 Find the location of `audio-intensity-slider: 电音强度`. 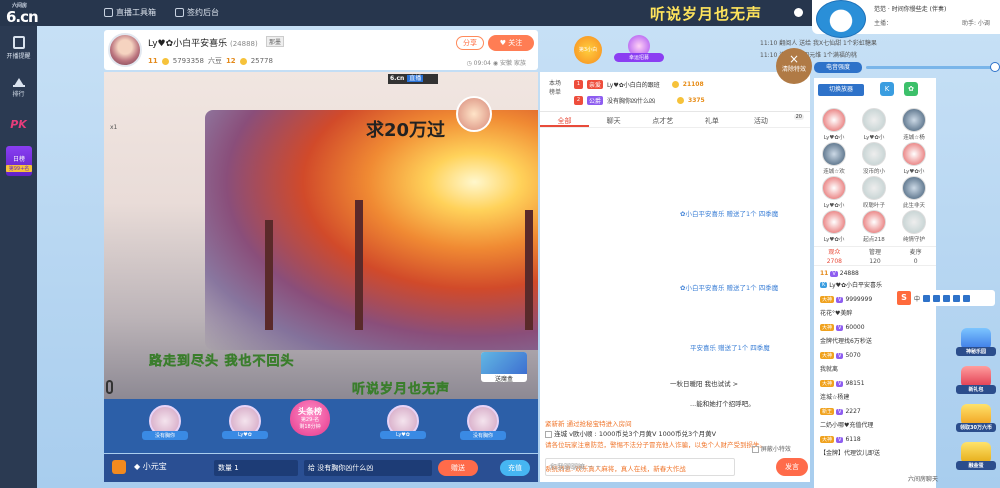

audio-intensity-slider: 电音强度 is located at coordinates (907, 68).